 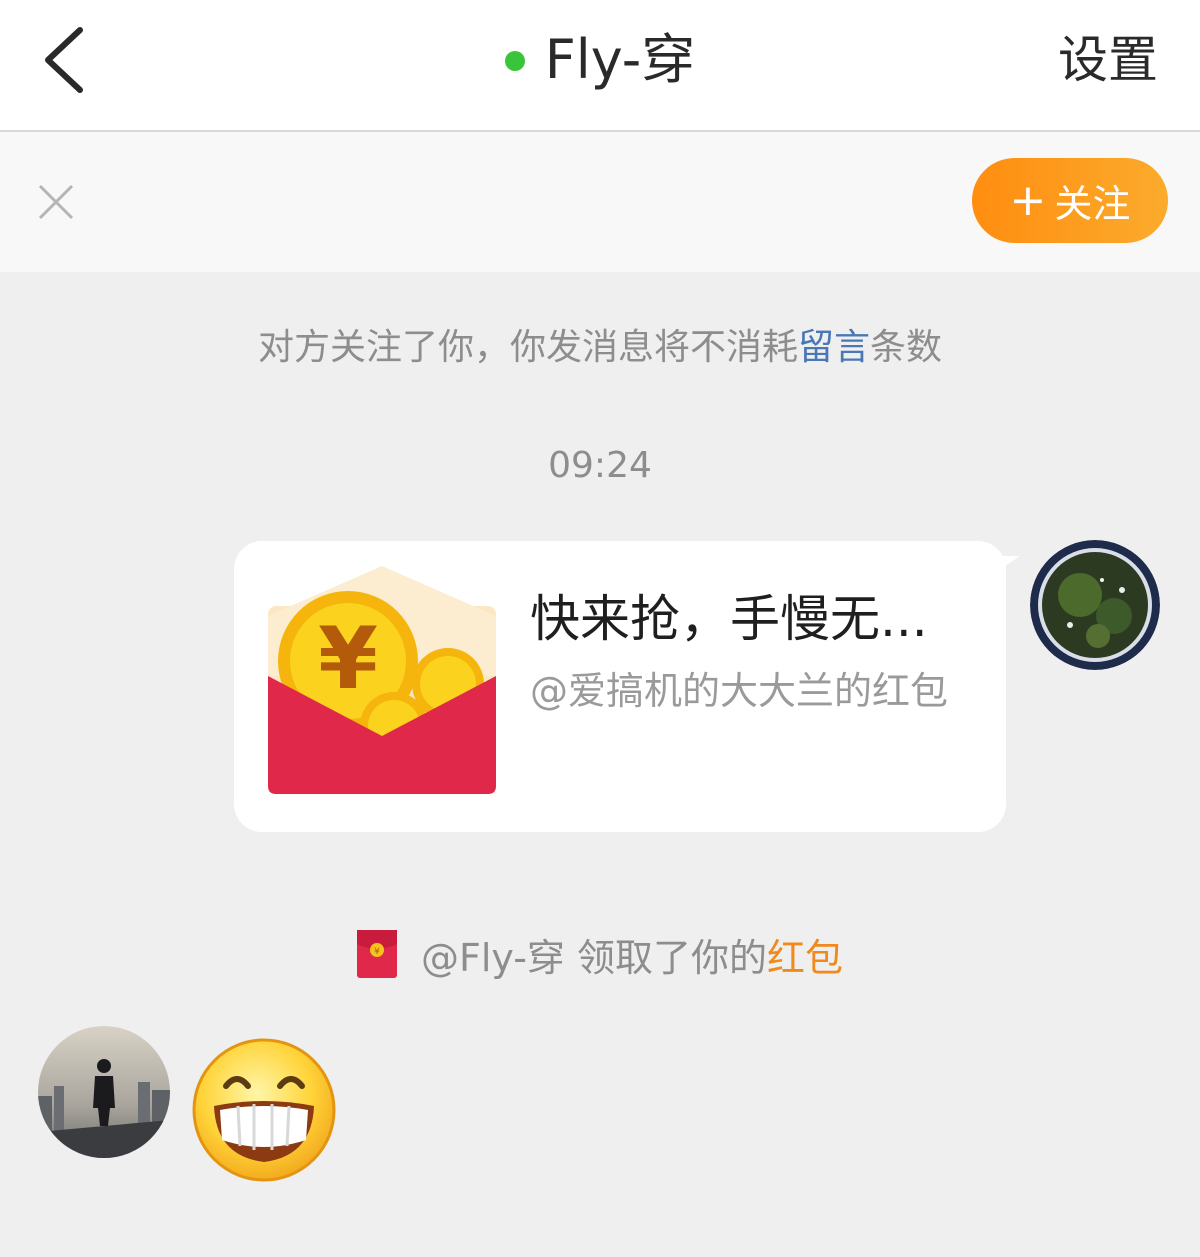 I want to click on contact-avatar, so click(x=104, y=1092).